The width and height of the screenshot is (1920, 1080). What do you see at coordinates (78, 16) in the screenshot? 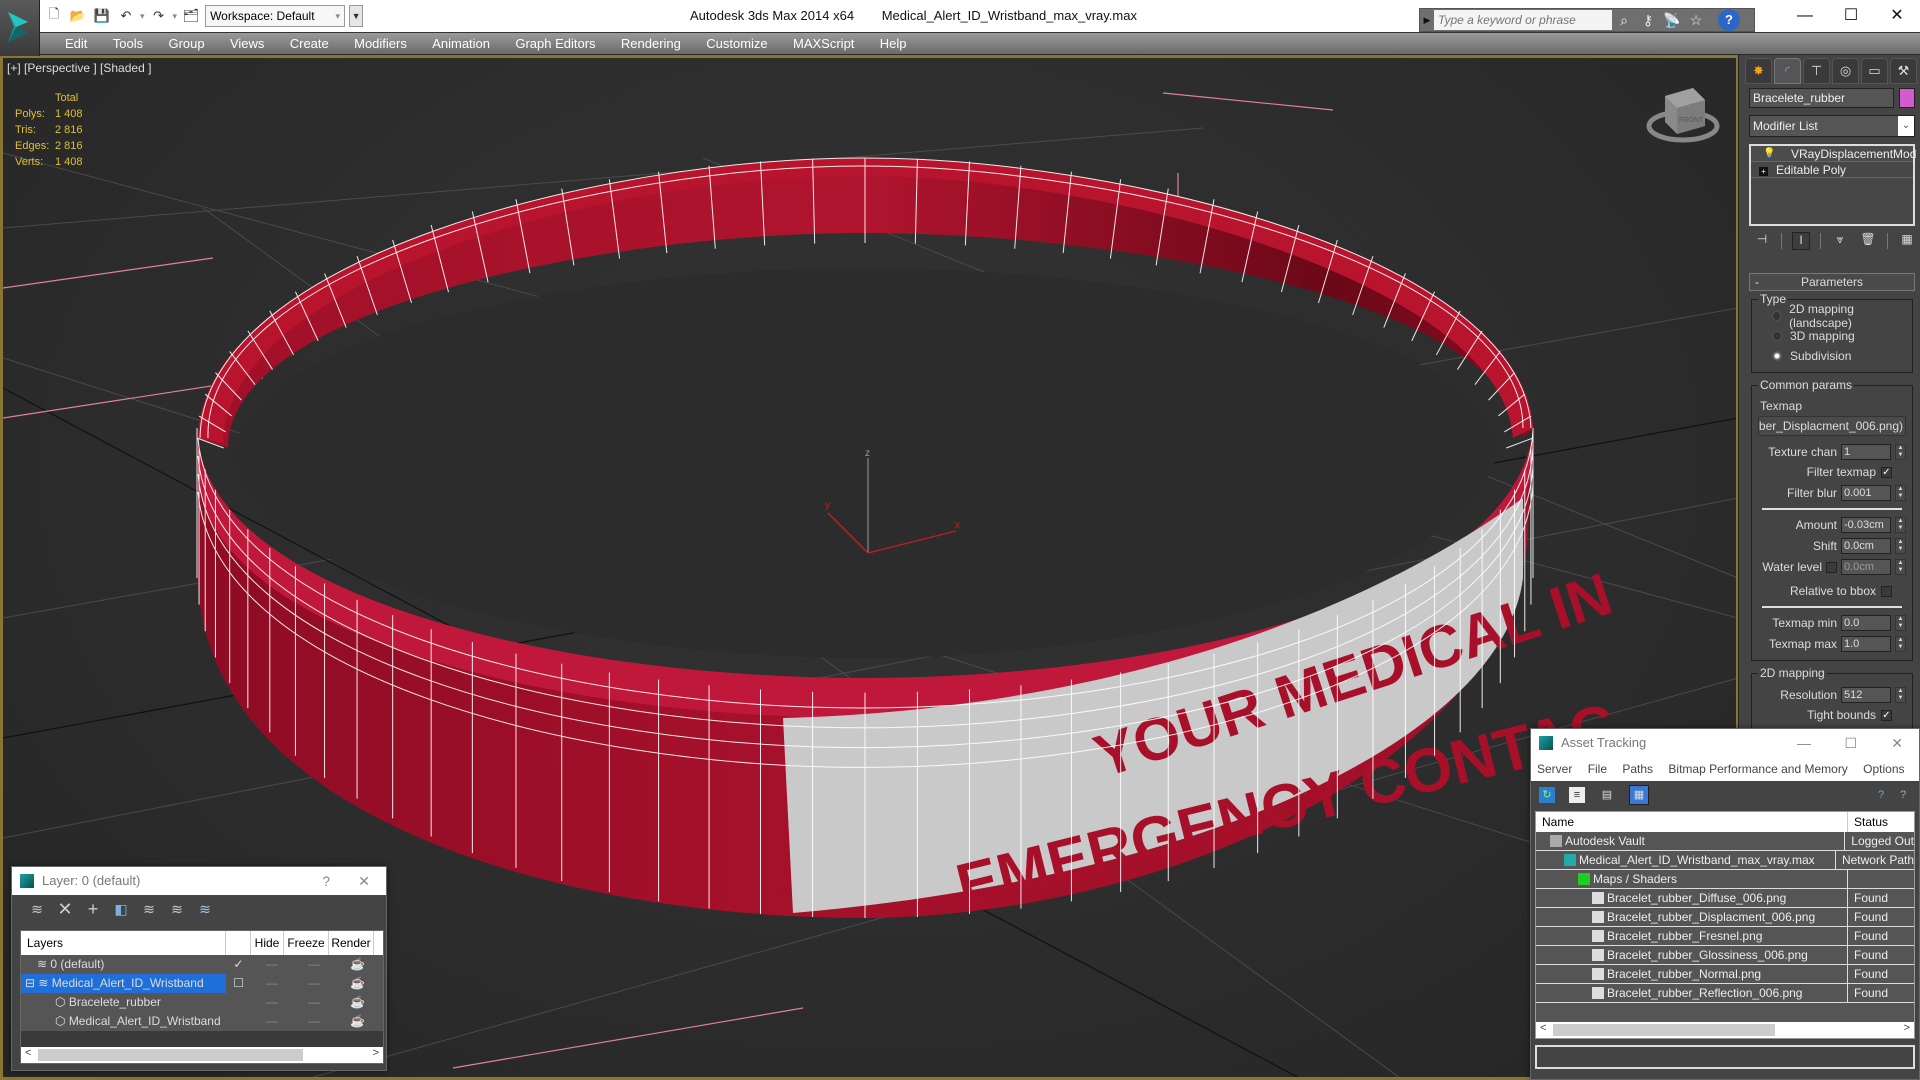
I see `open-file-icon: 📂` at bounding box center [78, 16].